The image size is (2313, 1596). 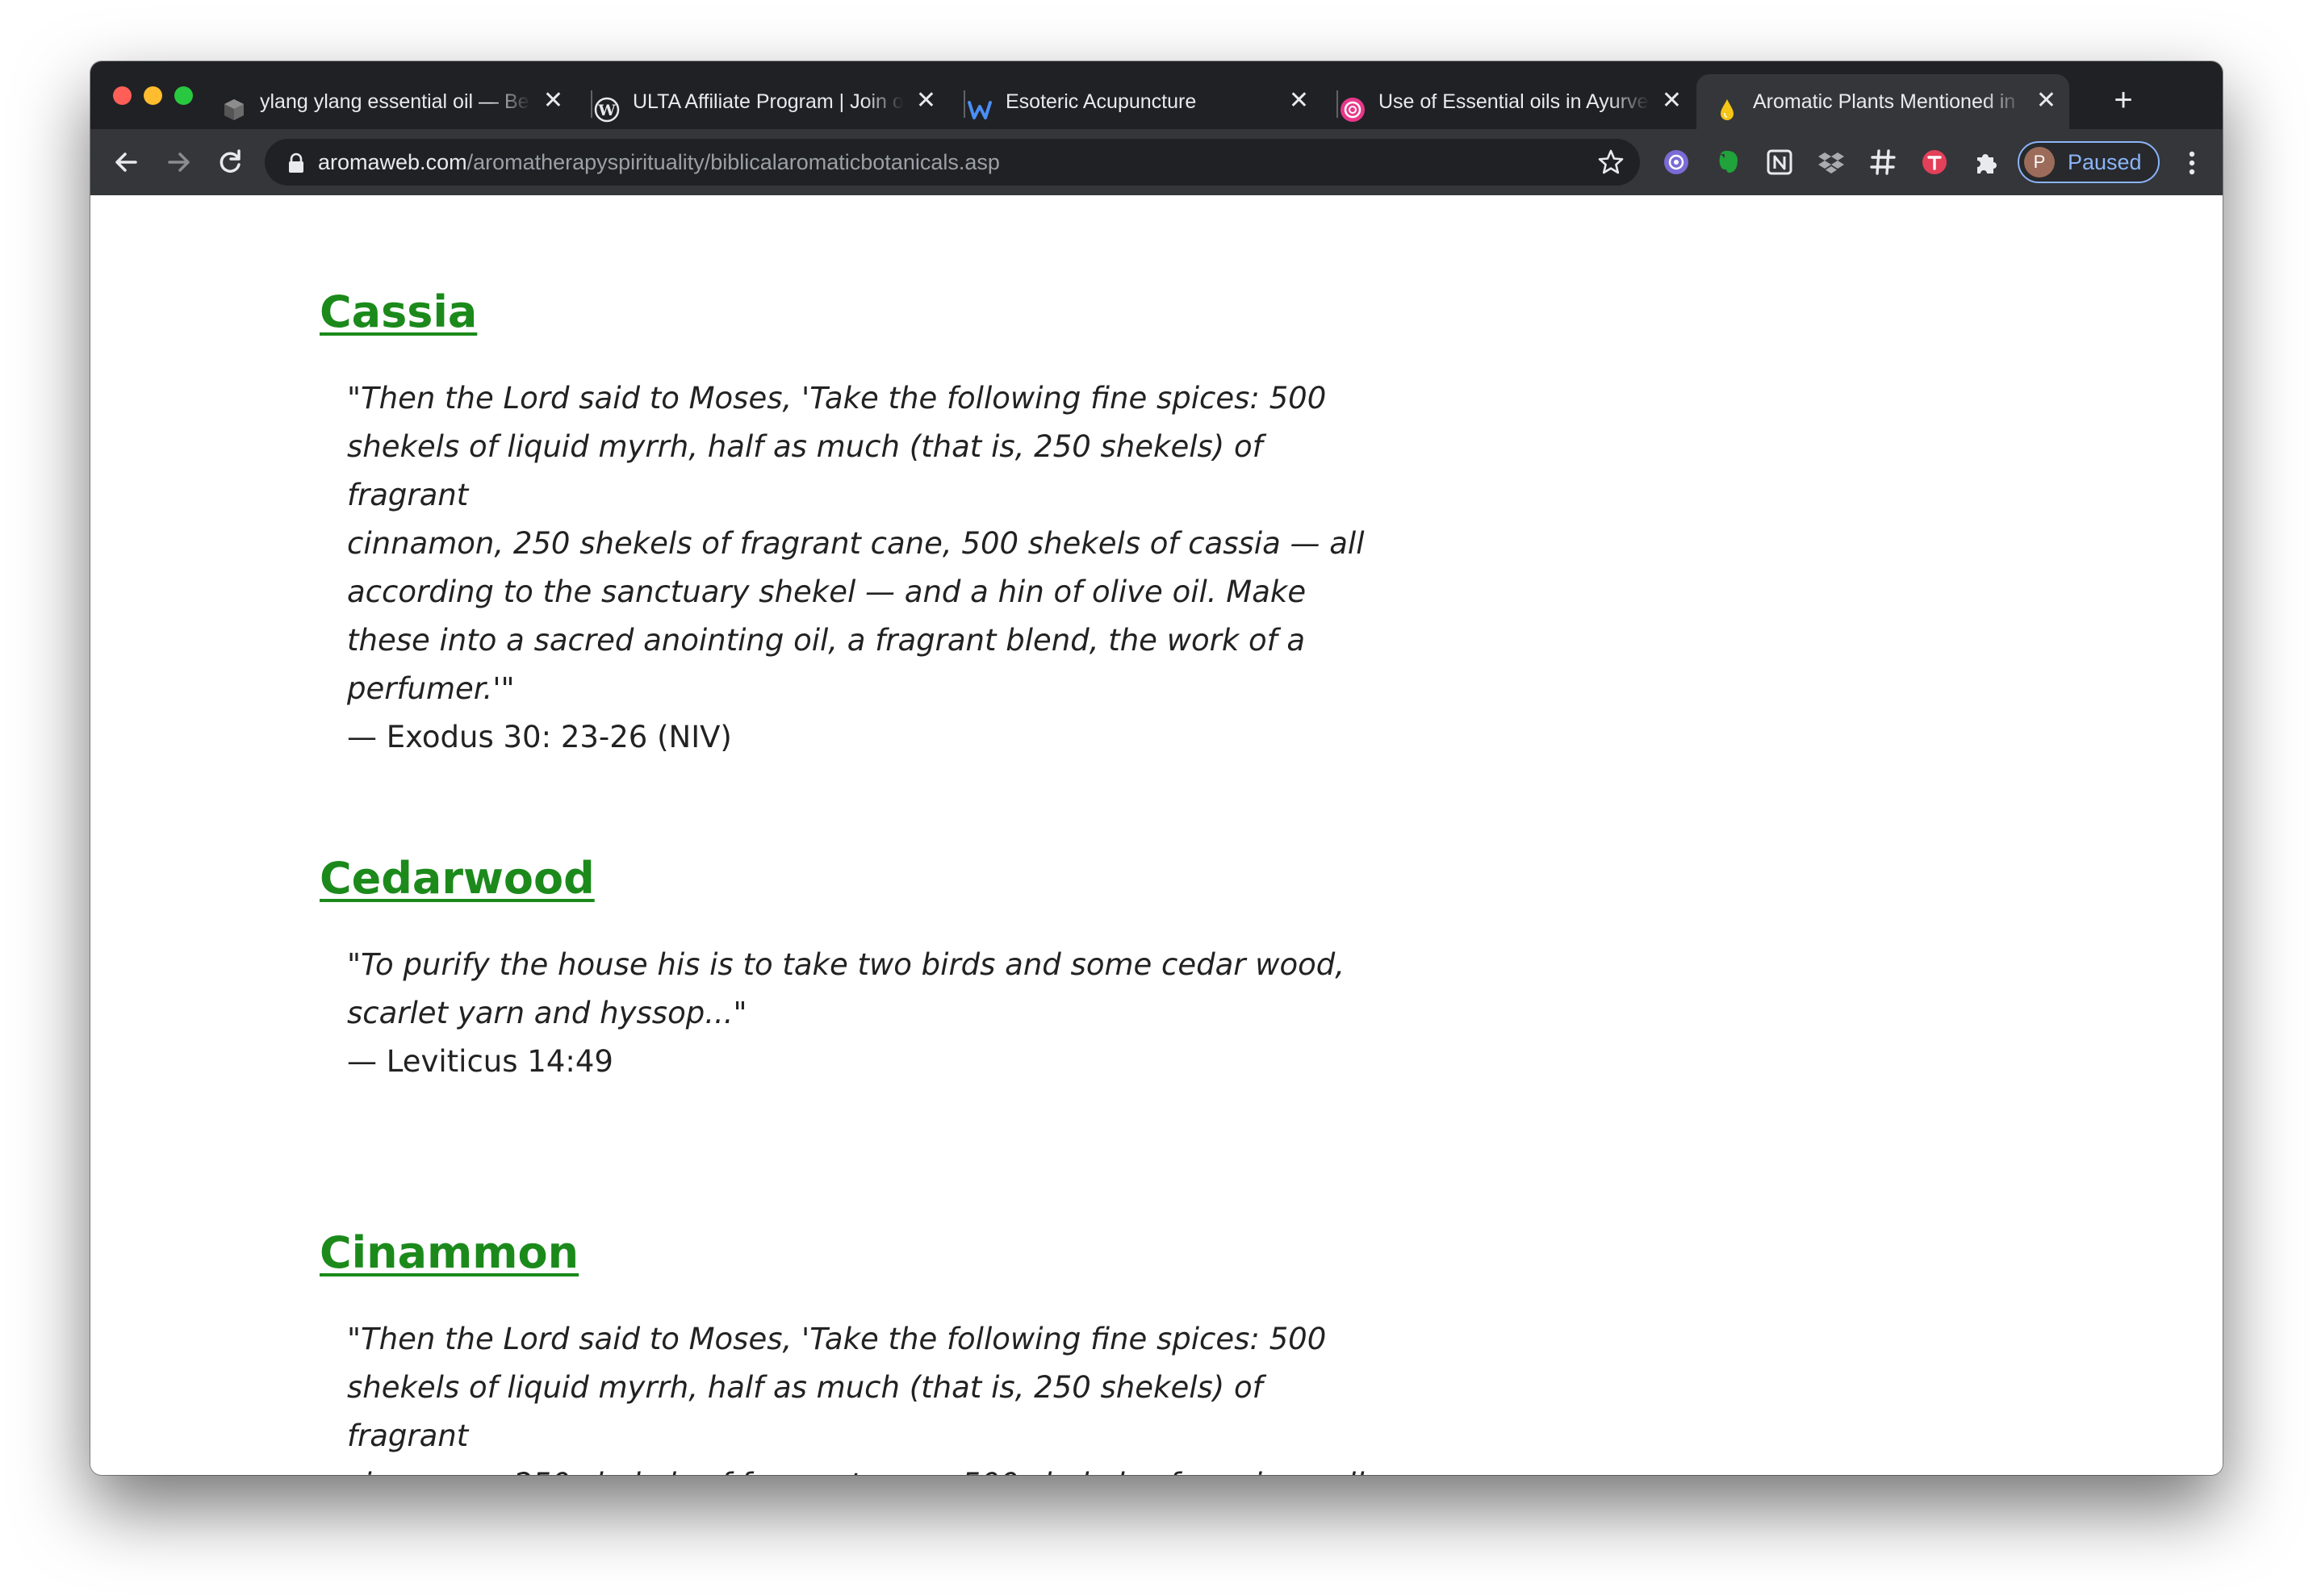 I want to click on tab-title: ylang ylang essential oil — Be, so click(x=394, y=101).